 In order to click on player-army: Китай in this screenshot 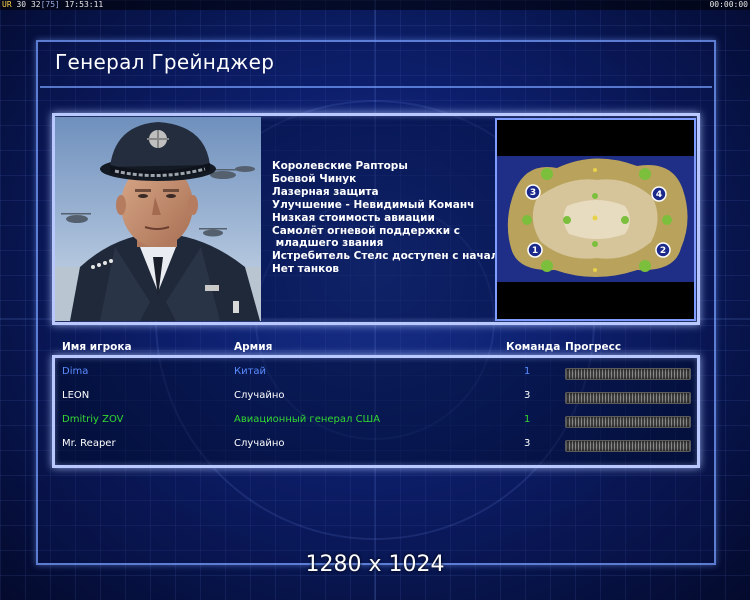, I will do `click(250, 371)`.